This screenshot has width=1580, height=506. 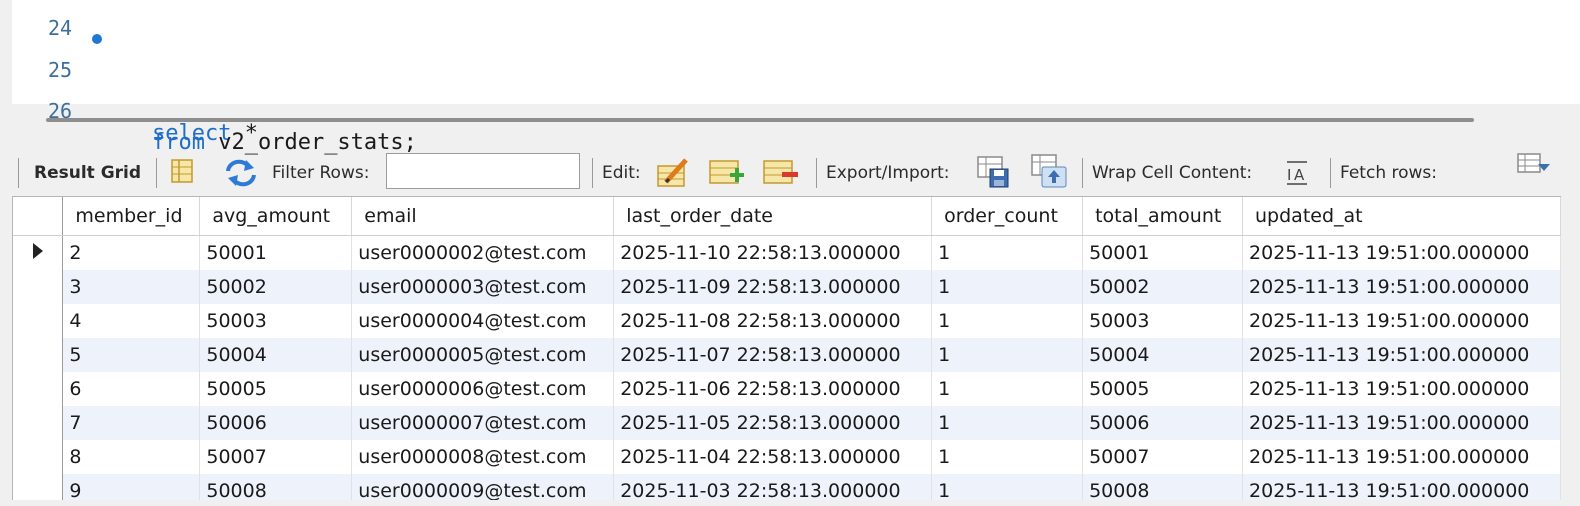 What do you see at coordinates (621, 173) in the screenshot?
I see `edit-label: Edit:` at bounding box center [621, 173].